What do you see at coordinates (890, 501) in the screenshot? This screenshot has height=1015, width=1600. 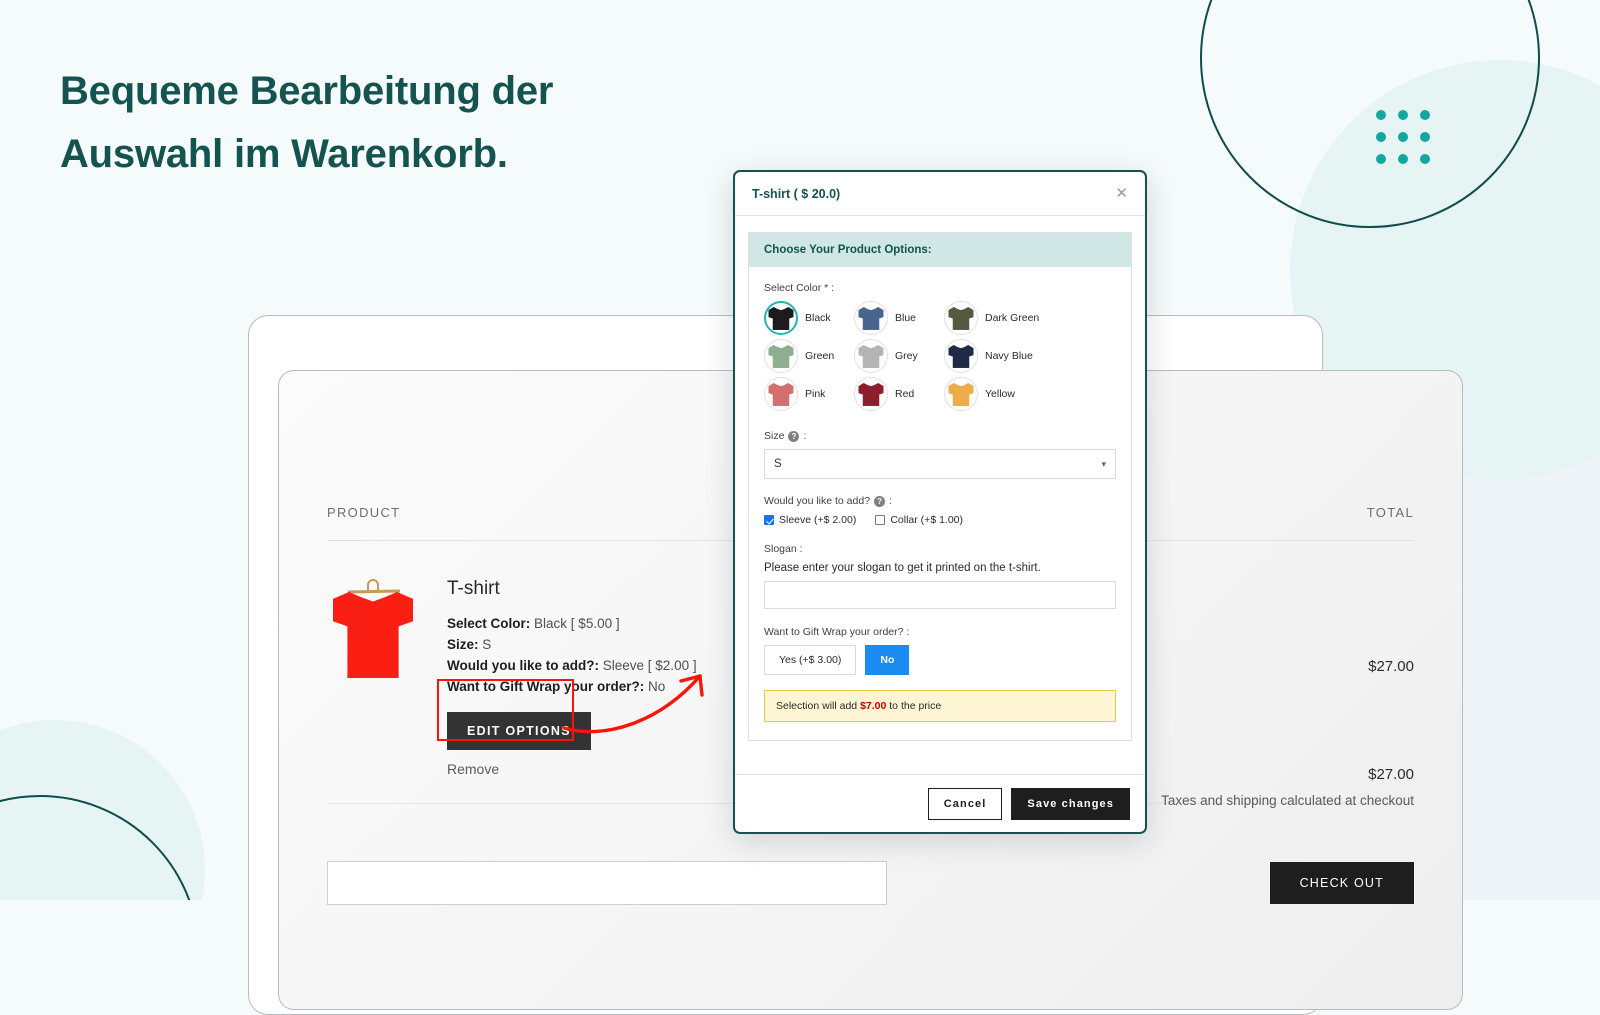 I see `addons-label-suffix: :` at bounding box center [890, 501].